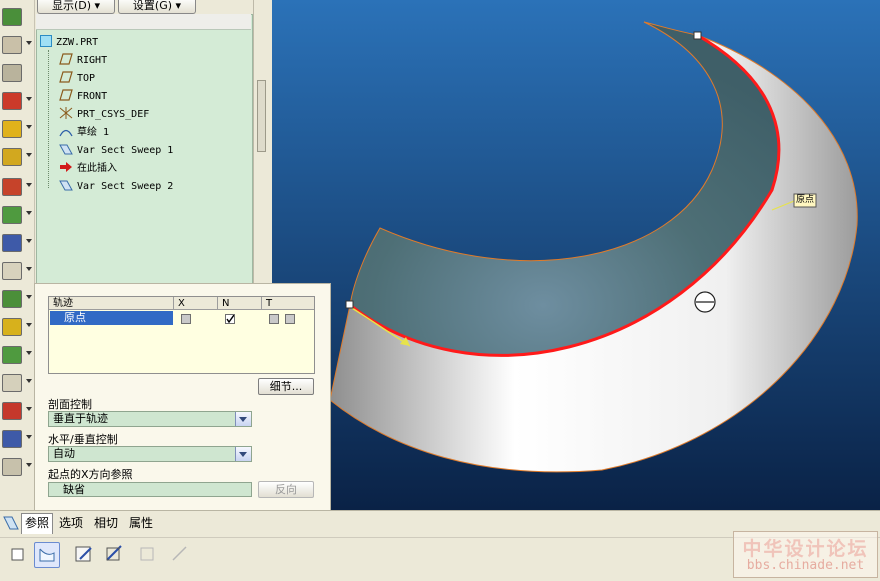 This screenshot has height=581, width=880. I want to click on thicken-button, so click(148, 554).